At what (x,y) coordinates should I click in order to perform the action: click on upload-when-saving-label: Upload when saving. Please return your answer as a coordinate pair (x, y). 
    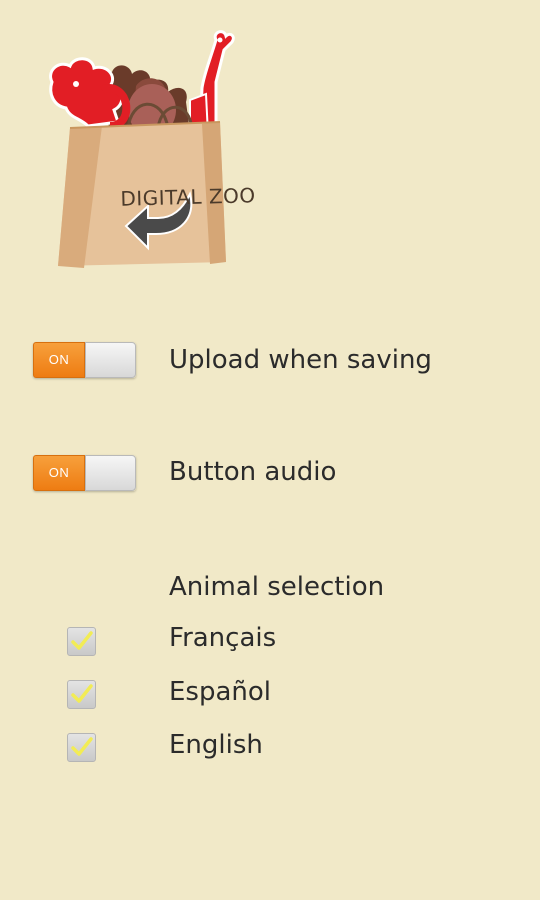
    Looking at the image, I should click on (300, 360).